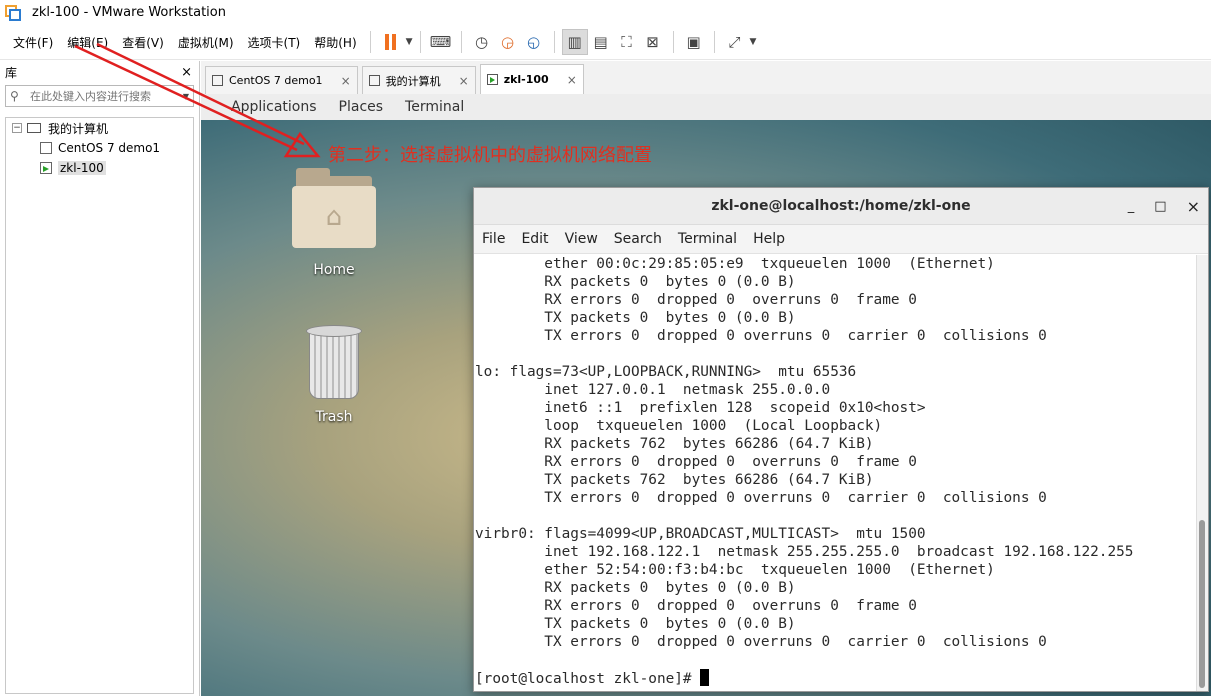 The image size is (1211, 696). What do you see at coordinates (109, 148) in the screenshot?
I see `tree-item-label: CentOS 7 demo1` at bounding box center [109, 148].